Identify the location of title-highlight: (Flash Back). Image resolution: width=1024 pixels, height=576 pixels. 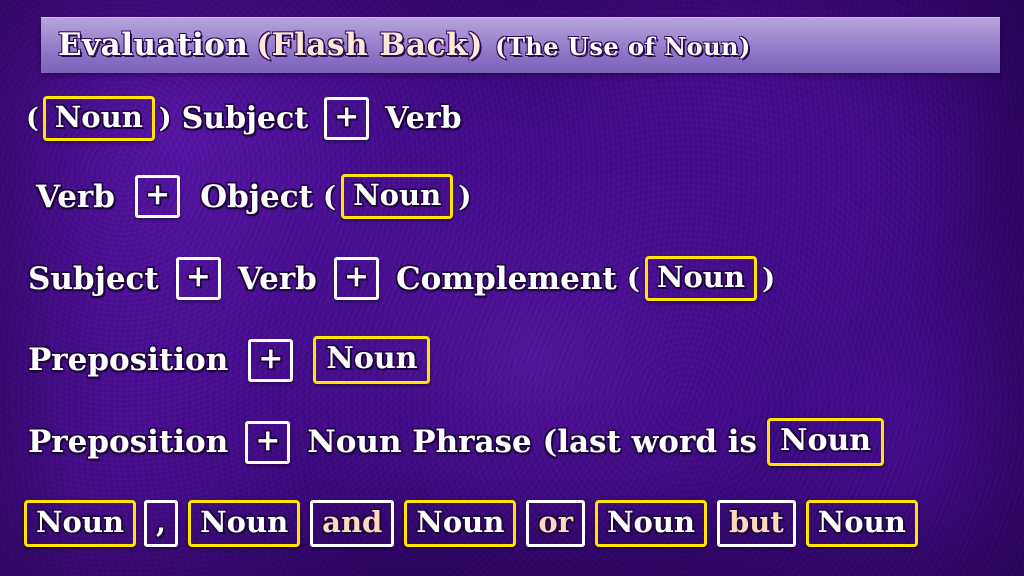
(370, 45).